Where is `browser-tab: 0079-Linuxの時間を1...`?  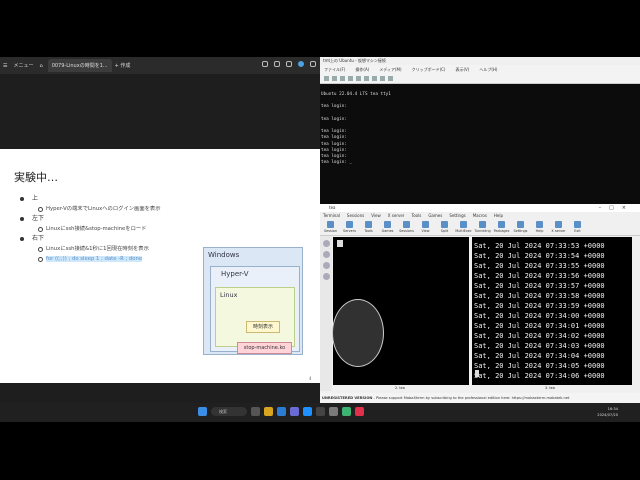
browser-tab: 0079-Linuxの時間を1... is located at coordinates (79, 65).